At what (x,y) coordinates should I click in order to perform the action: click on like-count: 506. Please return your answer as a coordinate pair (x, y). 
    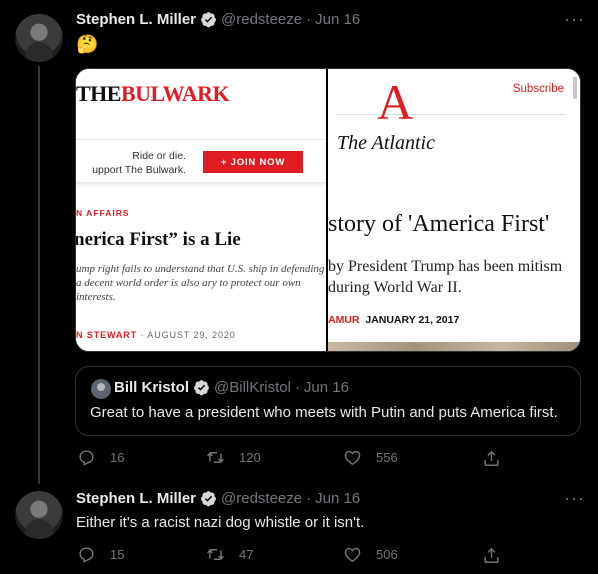
    Looking at the image, I should click on (387, 554).